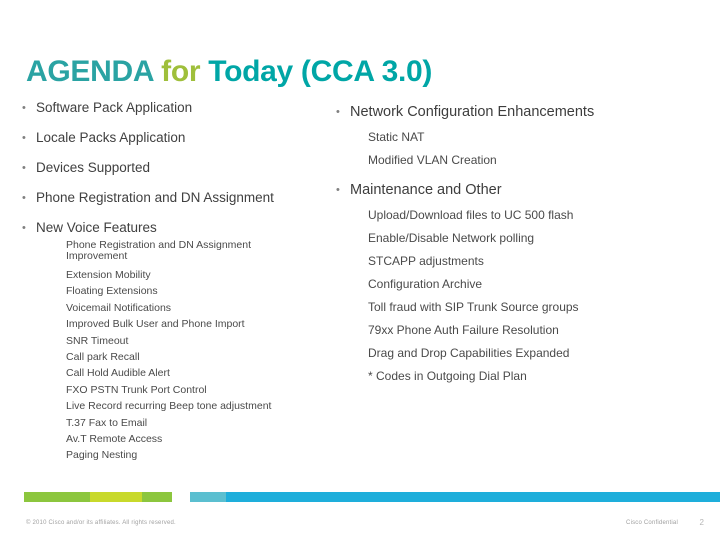 The image size is (720, 540). I want to click on confidentiality-label: Cisco Confidential, so click(652, 523).